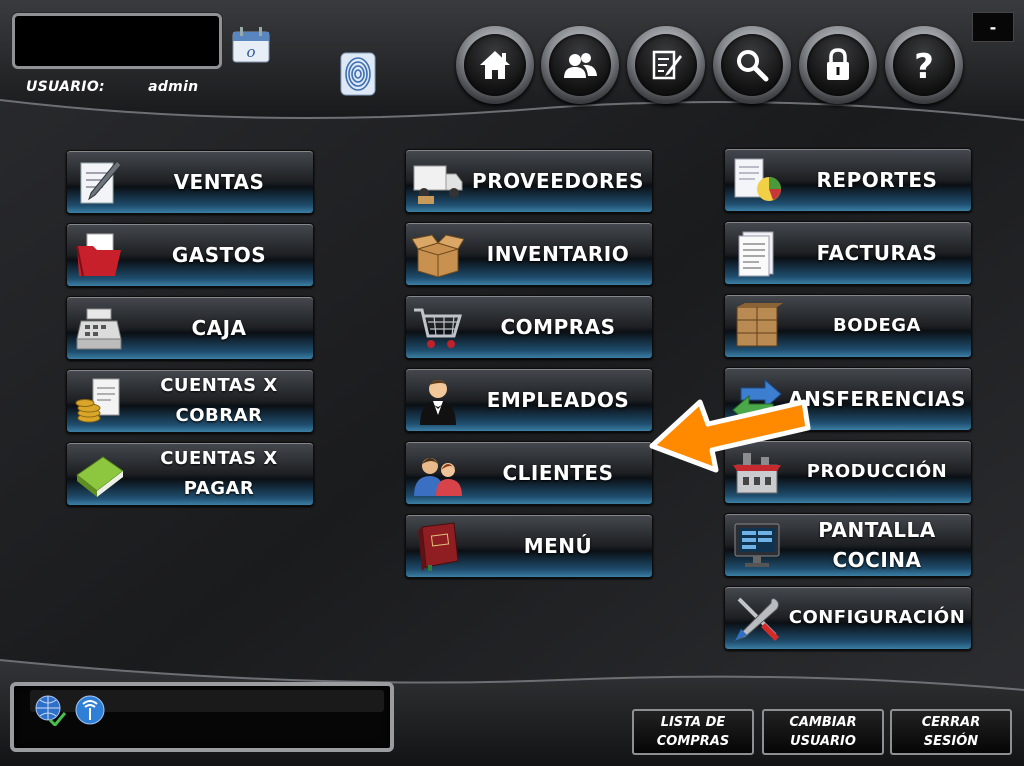 The width and height of the screenshot is (1024, 766). What do you see at coordinates (219, 328) in the screenshot?
I see `caja-label: CAJA` at bounding box center [219, 328].